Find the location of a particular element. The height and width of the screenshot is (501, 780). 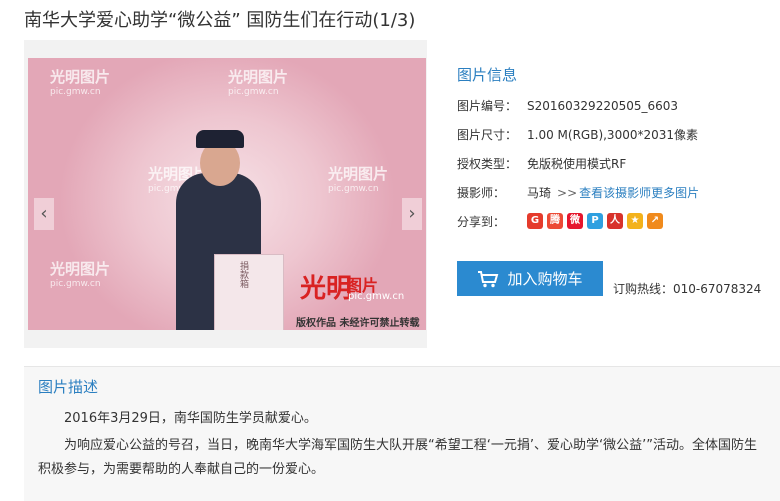

info-value: 1.00 M(RGB),3000*2031像素 is located at coordinates (613, 135).